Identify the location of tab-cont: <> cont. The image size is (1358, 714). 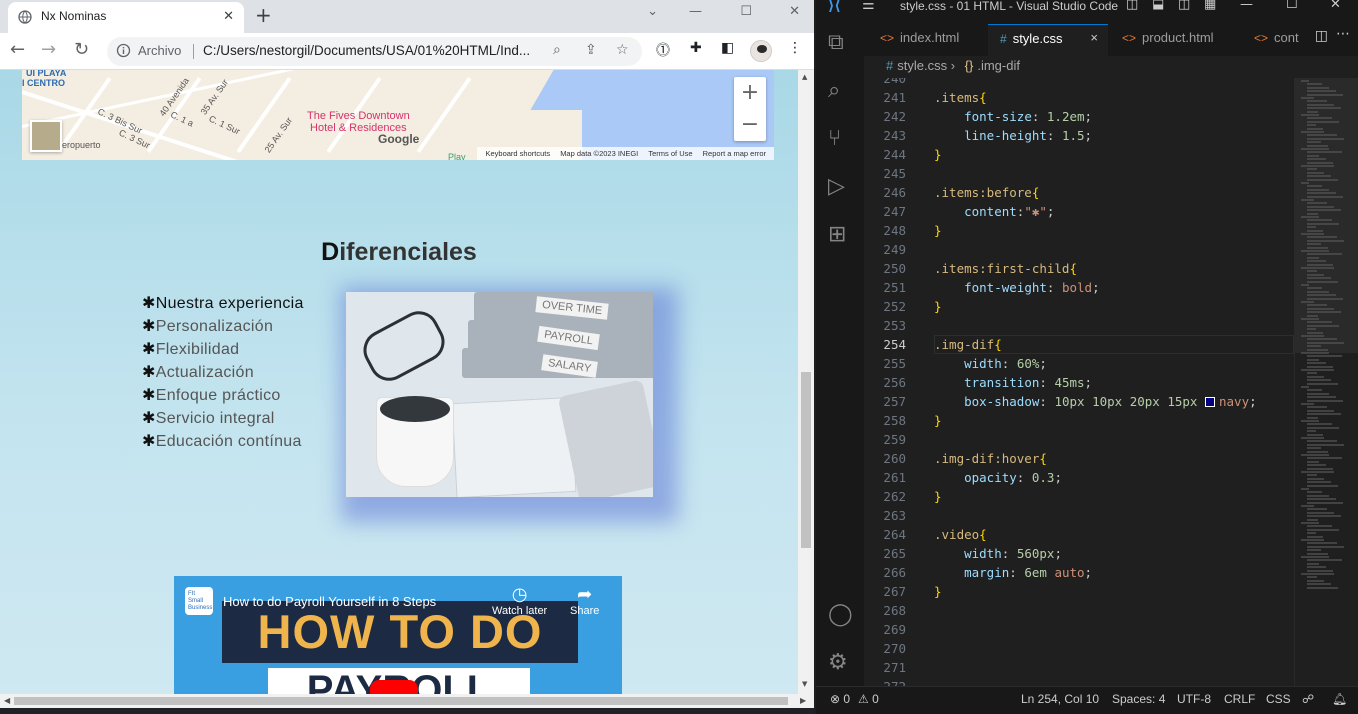
(1276, 40).